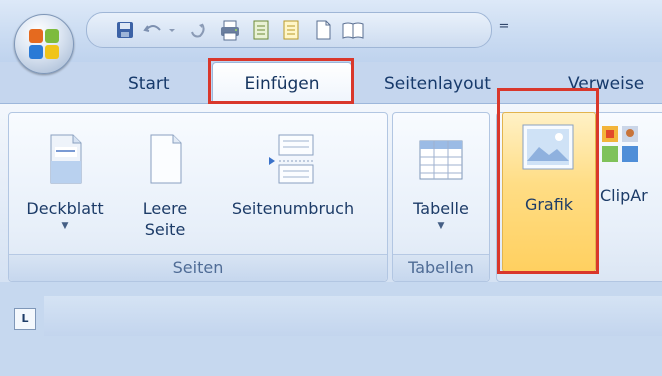  What do you see at coordinates (353, 30) in the screenshot?
I see `open-book-icon` at bounding box center [353, 30].